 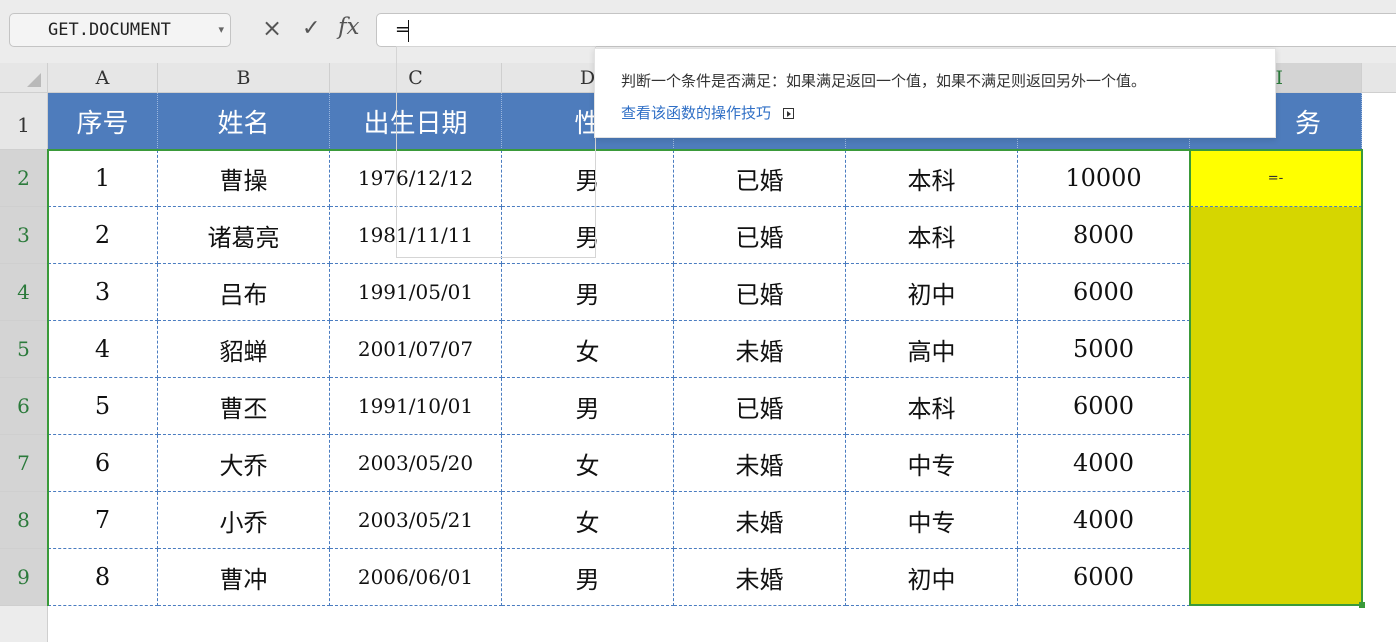 What do you see at coordinates (416, 463) in the screenshot?
I see `cell-birthdate-row7: 2003/05/20` at bounding box center [416, 463].